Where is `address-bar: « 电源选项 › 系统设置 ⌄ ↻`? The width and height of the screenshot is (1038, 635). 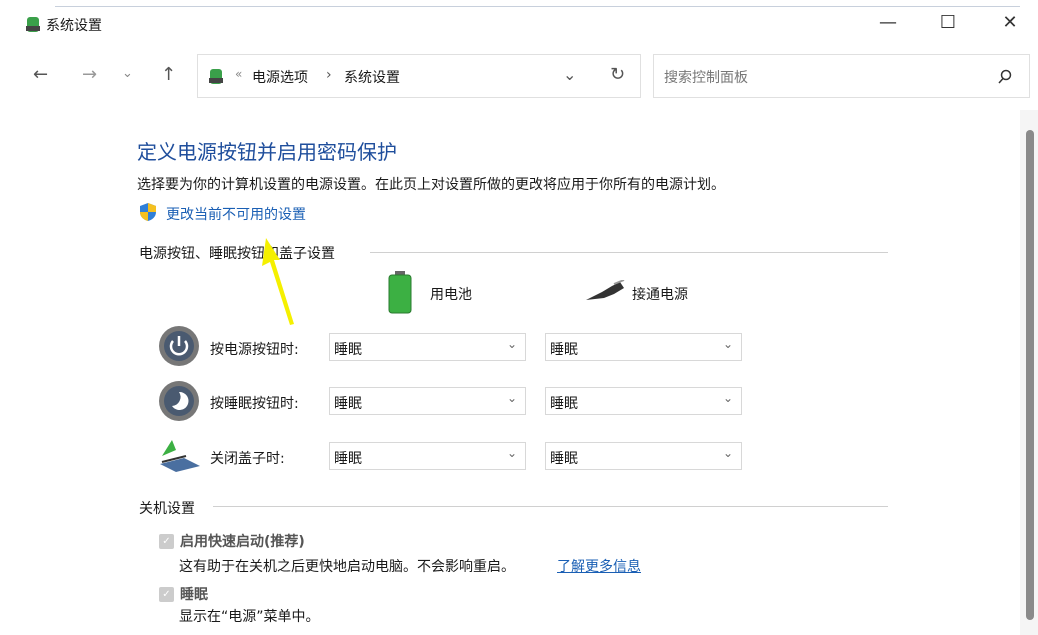
address-bar: « 电源选项 › 系统设置 ⌄ ↻ is located at coordinates (419, 76).